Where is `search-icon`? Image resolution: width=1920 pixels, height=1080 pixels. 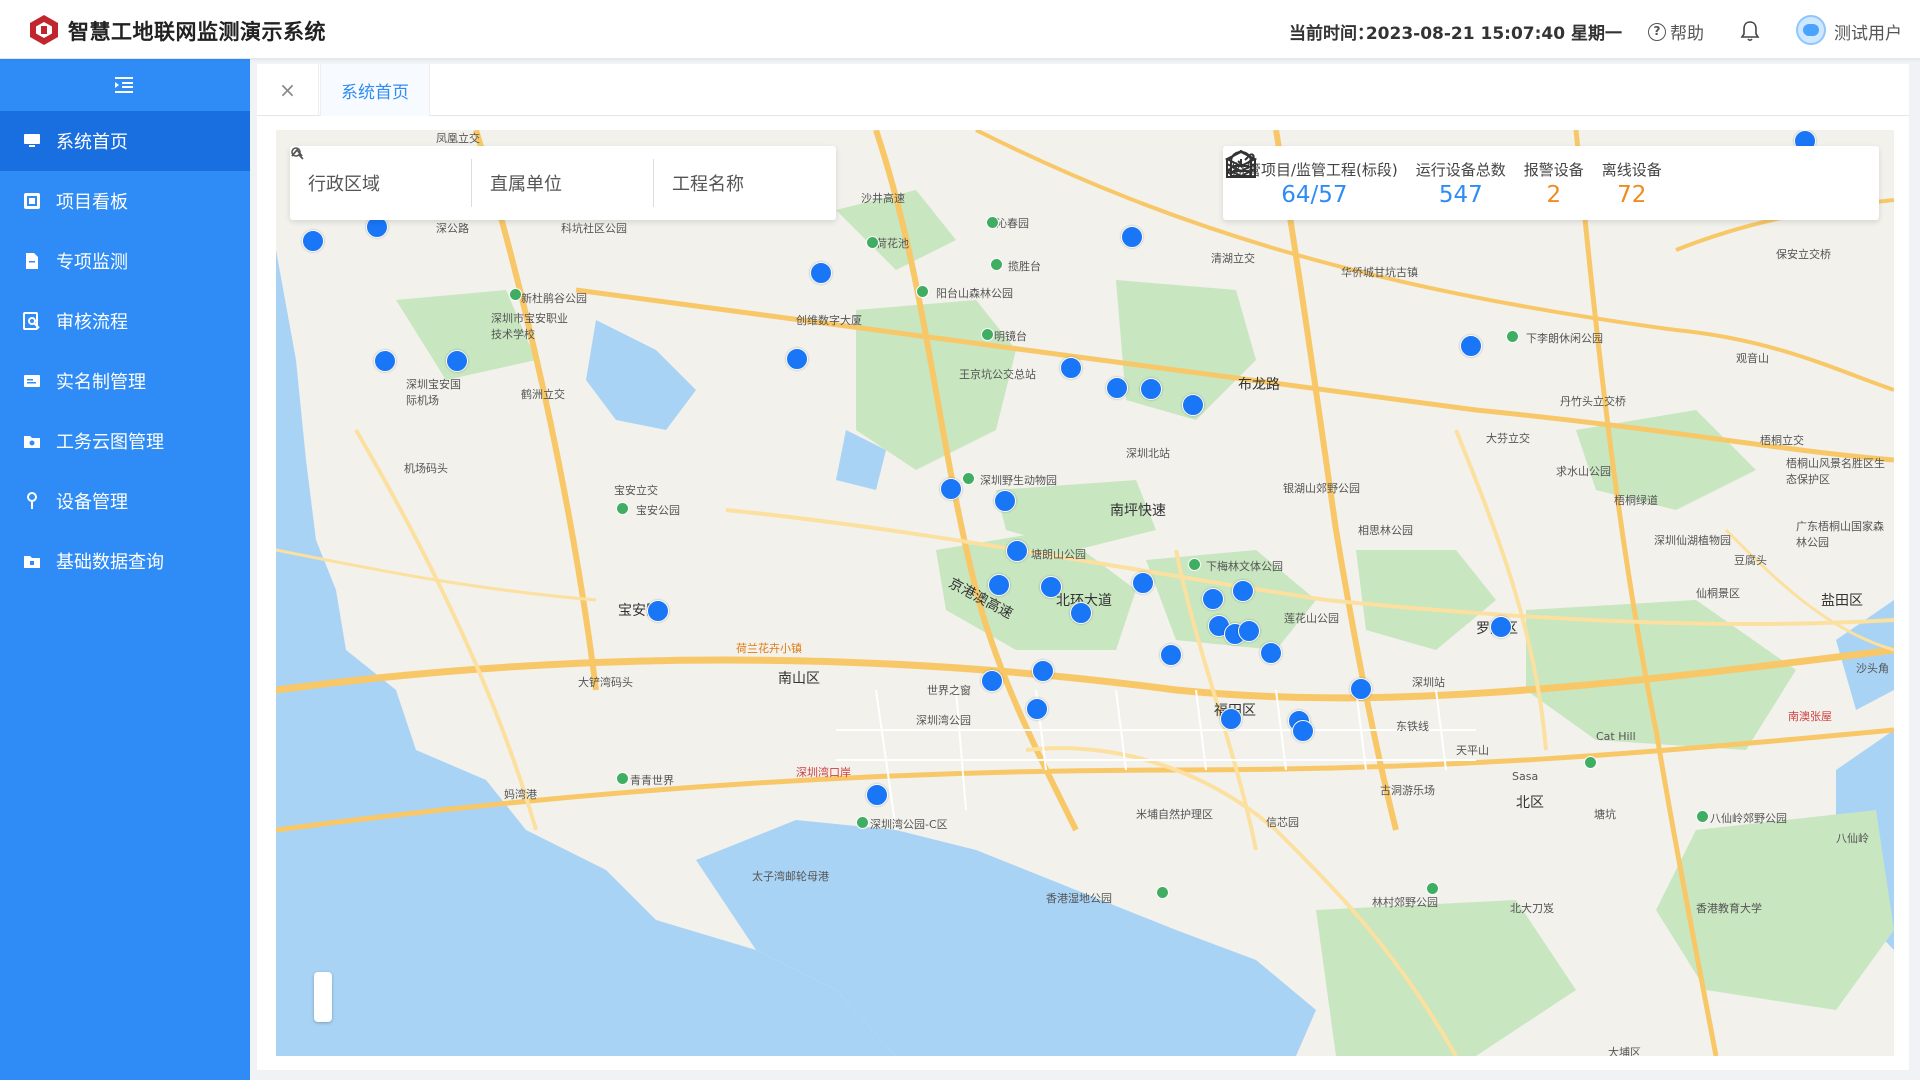
search-icon is located at coordinates (297, 153).